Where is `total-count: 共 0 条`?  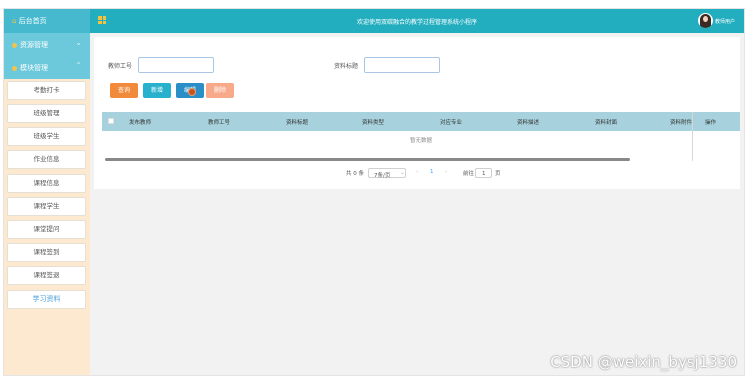
total-count: 共 0 条 is located at coordinates (355, 174).